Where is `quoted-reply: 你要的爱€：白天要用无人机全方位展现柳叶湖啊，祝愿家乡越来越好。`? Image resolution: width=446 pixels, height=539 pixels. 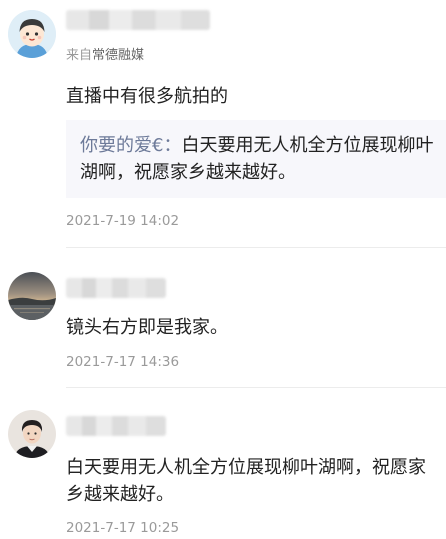 quoted-reply: 你要的爱€：白天要用无人机全方位展现柳叶湖啊，祝愿家乡越来越好。 is located at coordinates (256, 159).